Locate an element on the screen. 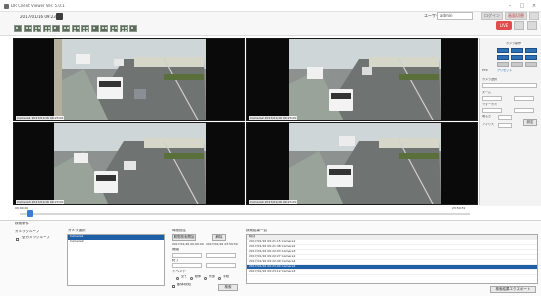 The height and width of the screenshot is (296, 541). timeline-slider-thumb is located at coordinates (30, 213).